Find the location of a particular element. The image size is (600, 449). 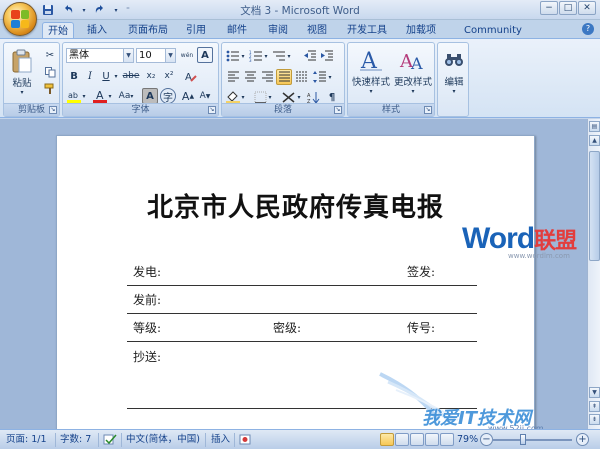

tab-references: 引用 is located at coordinates (196, 30).